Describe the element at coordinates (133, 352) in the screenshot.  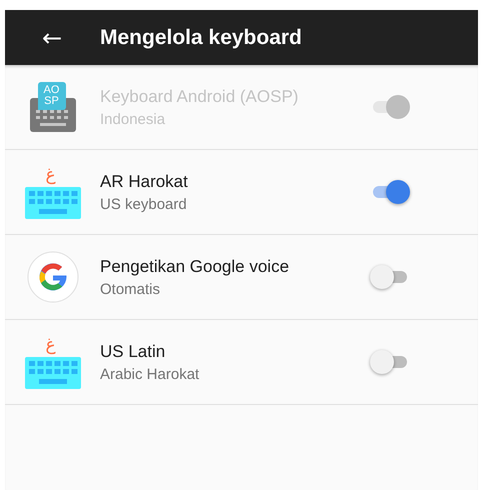
I see `keyboard-name: US Latin` at that location.